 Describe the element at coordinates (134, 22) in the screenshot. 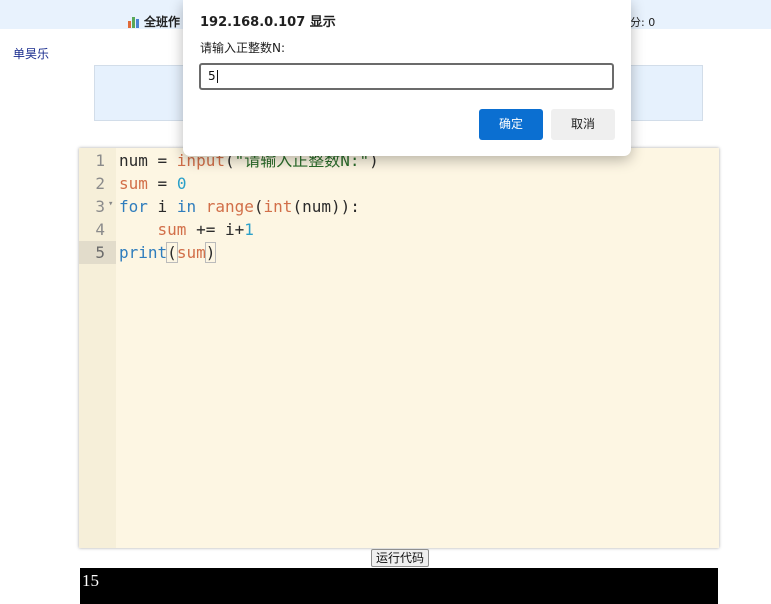

I see `bar-chart-icon` at that location.